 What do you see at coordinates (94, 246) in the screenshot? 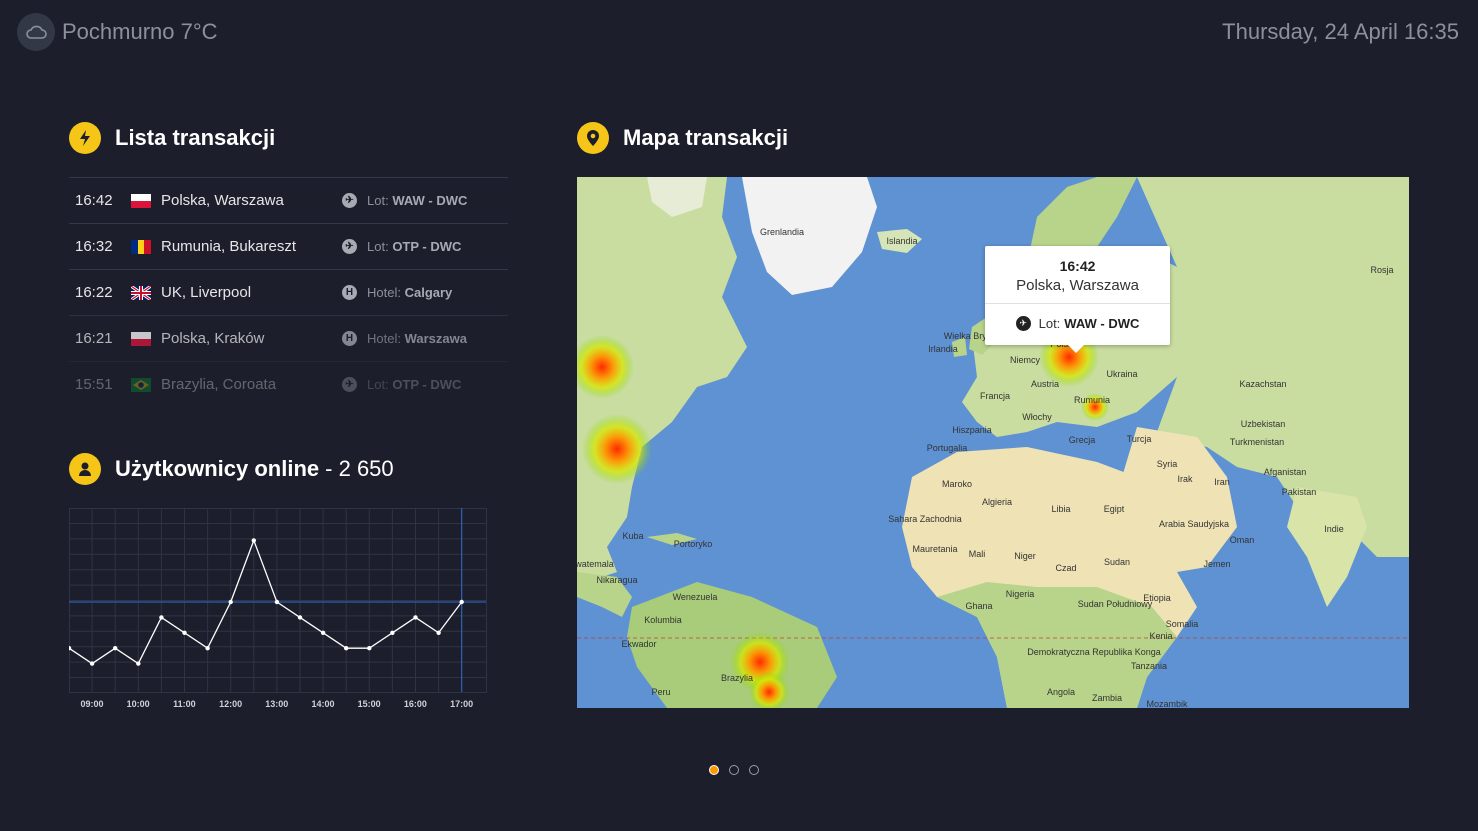
I see `transaction-time: 16:32` at bounding box center [94, 246].